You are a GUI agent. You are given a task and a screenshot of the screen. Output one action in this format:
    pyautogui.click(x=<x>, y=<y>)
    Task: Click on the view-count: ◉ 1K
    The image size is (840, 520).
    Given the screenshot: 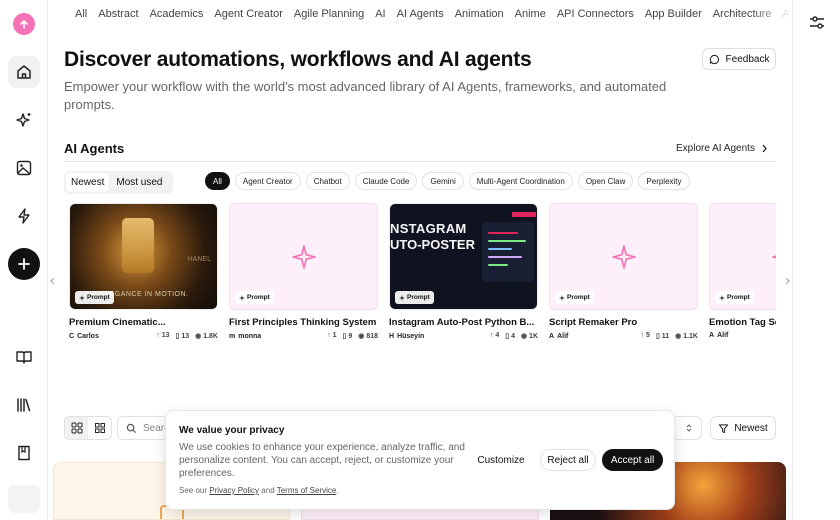 What is the action you would take?
    pyautogui.click(x=529, y=336)
    